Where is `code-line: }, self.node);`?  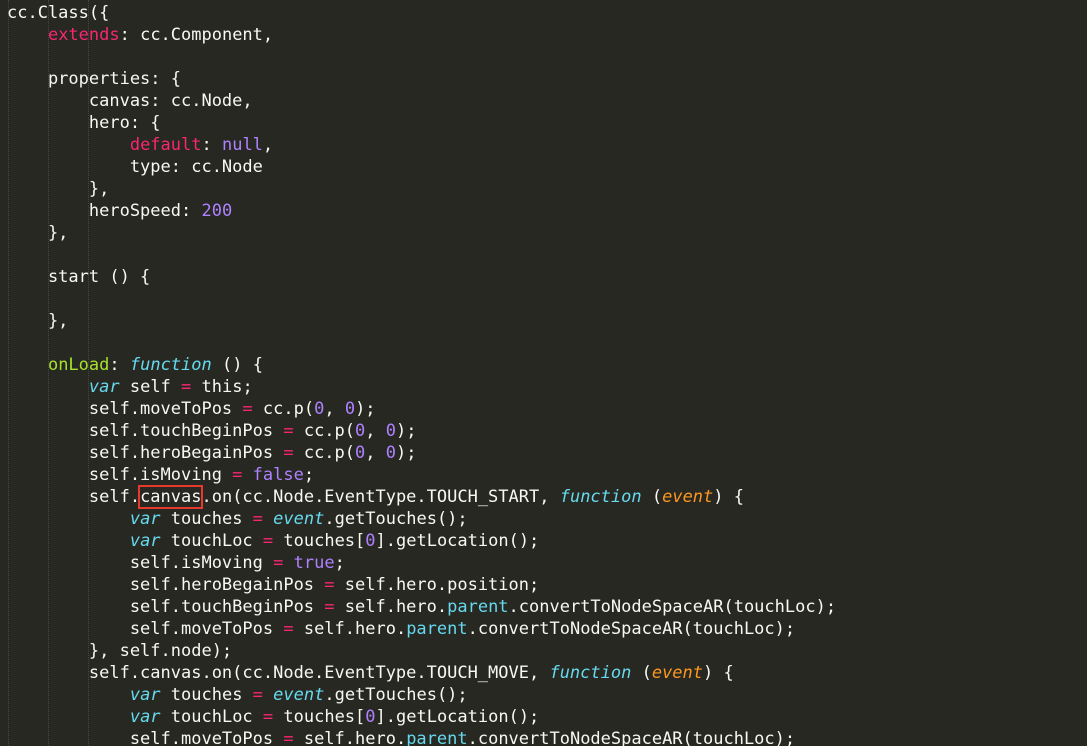
code-line: }, self.node); is located at coordinates (119, 651).